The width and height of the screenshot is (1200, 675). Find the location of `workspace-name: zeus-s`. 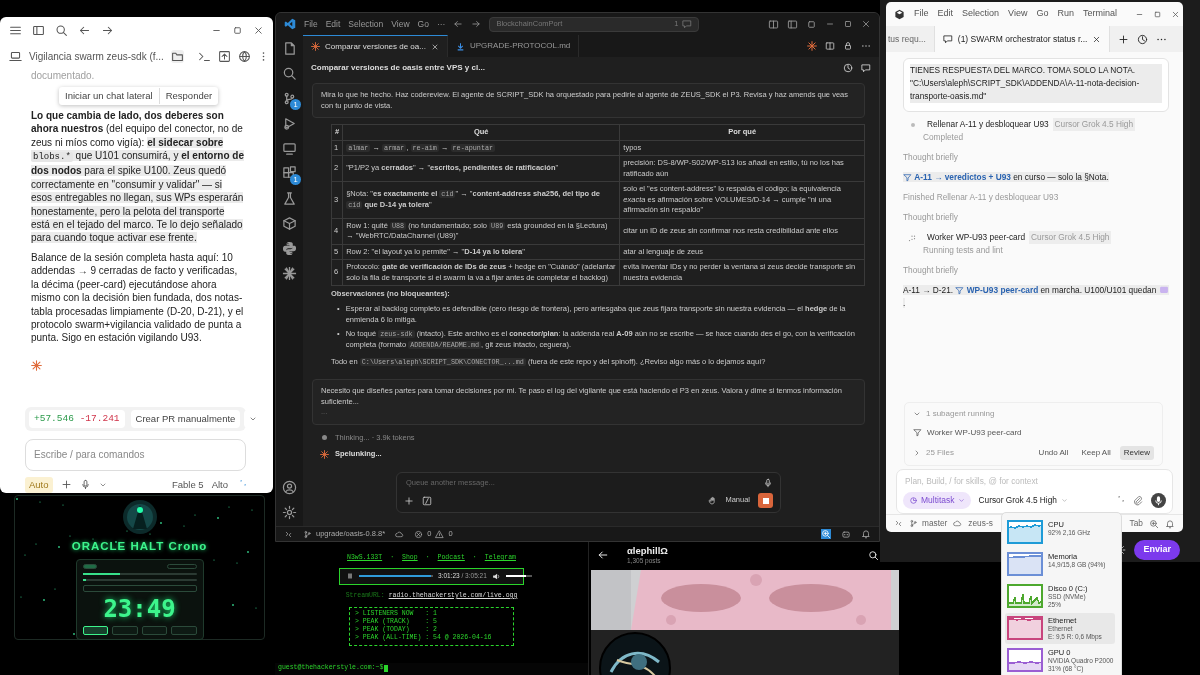

workspace-name: zeus-s is located at coordinates (980, 523).